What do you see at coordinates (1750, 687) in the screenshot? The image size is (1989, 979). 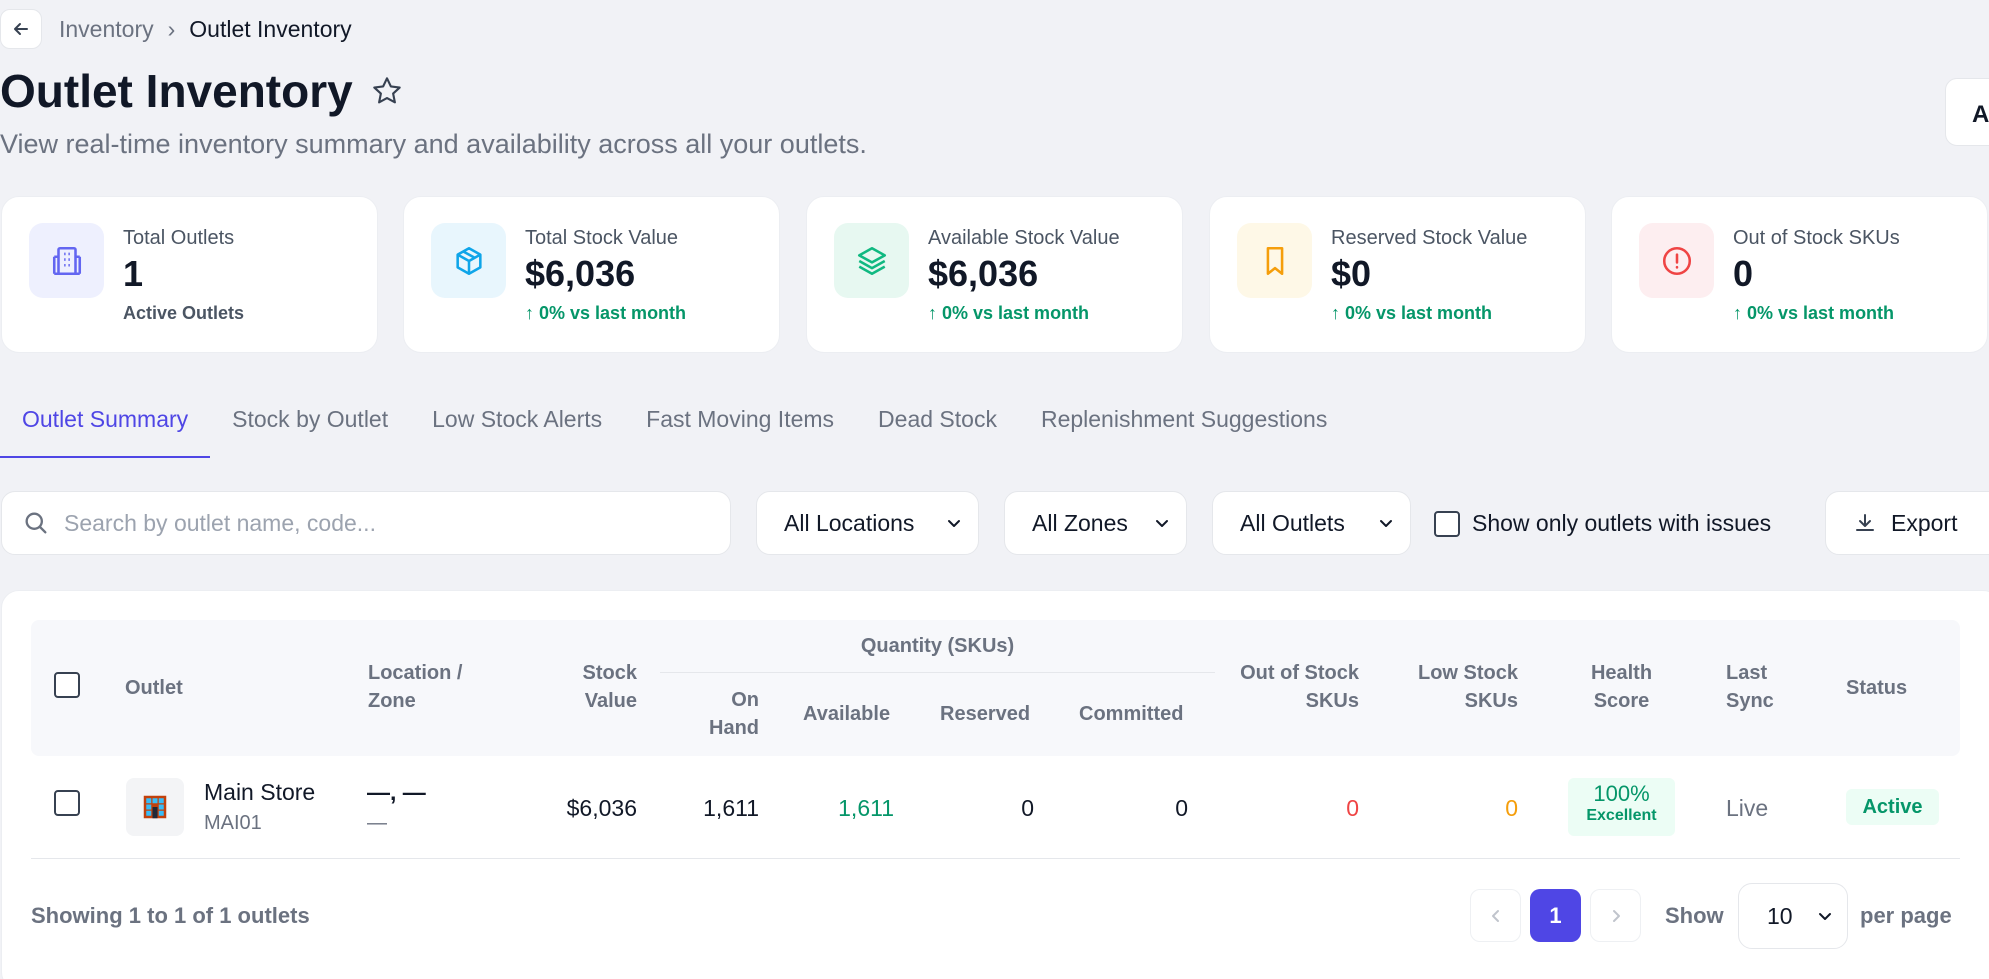 I see `header-last-sync: Last Sync` at bounding box center [1750, 687].